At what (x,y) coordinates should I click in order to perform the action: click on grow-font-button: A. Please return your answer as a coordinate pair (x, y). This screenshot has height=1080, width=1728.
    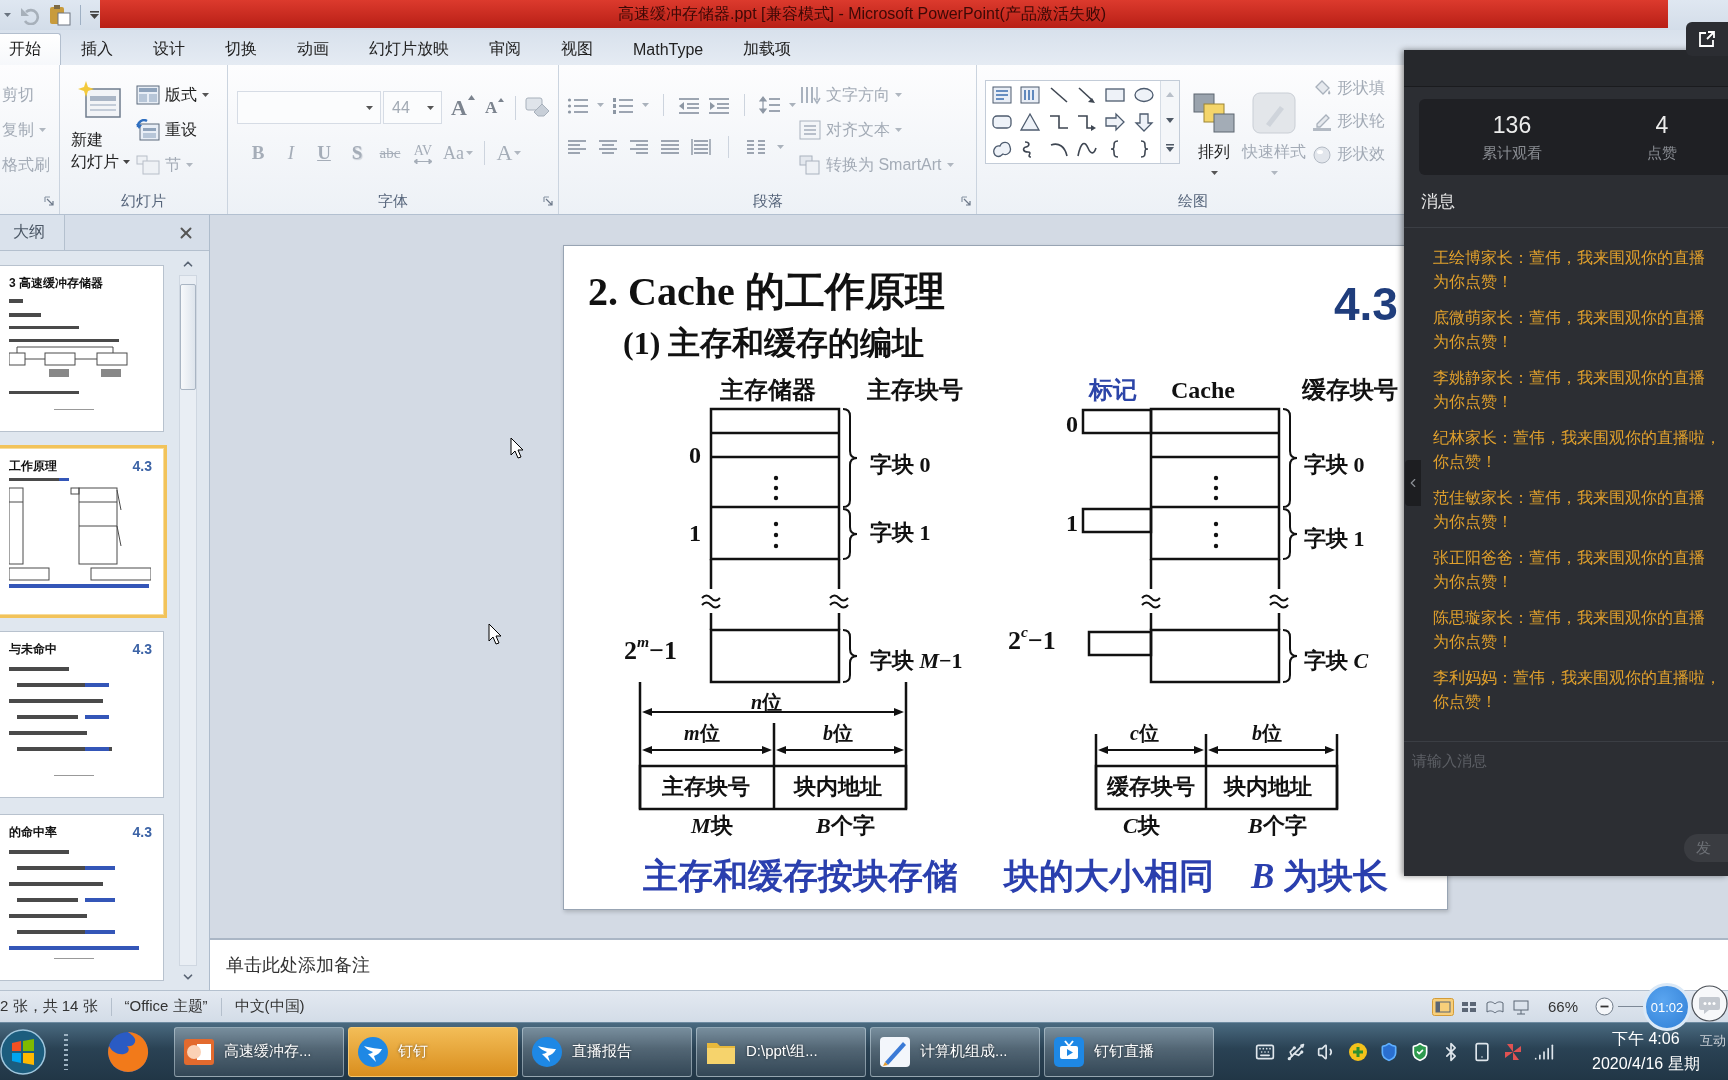
    Looking at the image, I should click on (463, 107).